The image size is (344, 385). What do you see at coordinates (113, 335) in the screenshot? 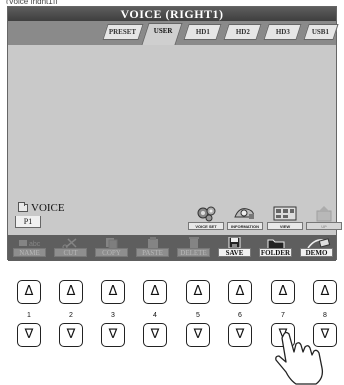
I see `button-3-down: ∇` at bounding box center [113, 335].